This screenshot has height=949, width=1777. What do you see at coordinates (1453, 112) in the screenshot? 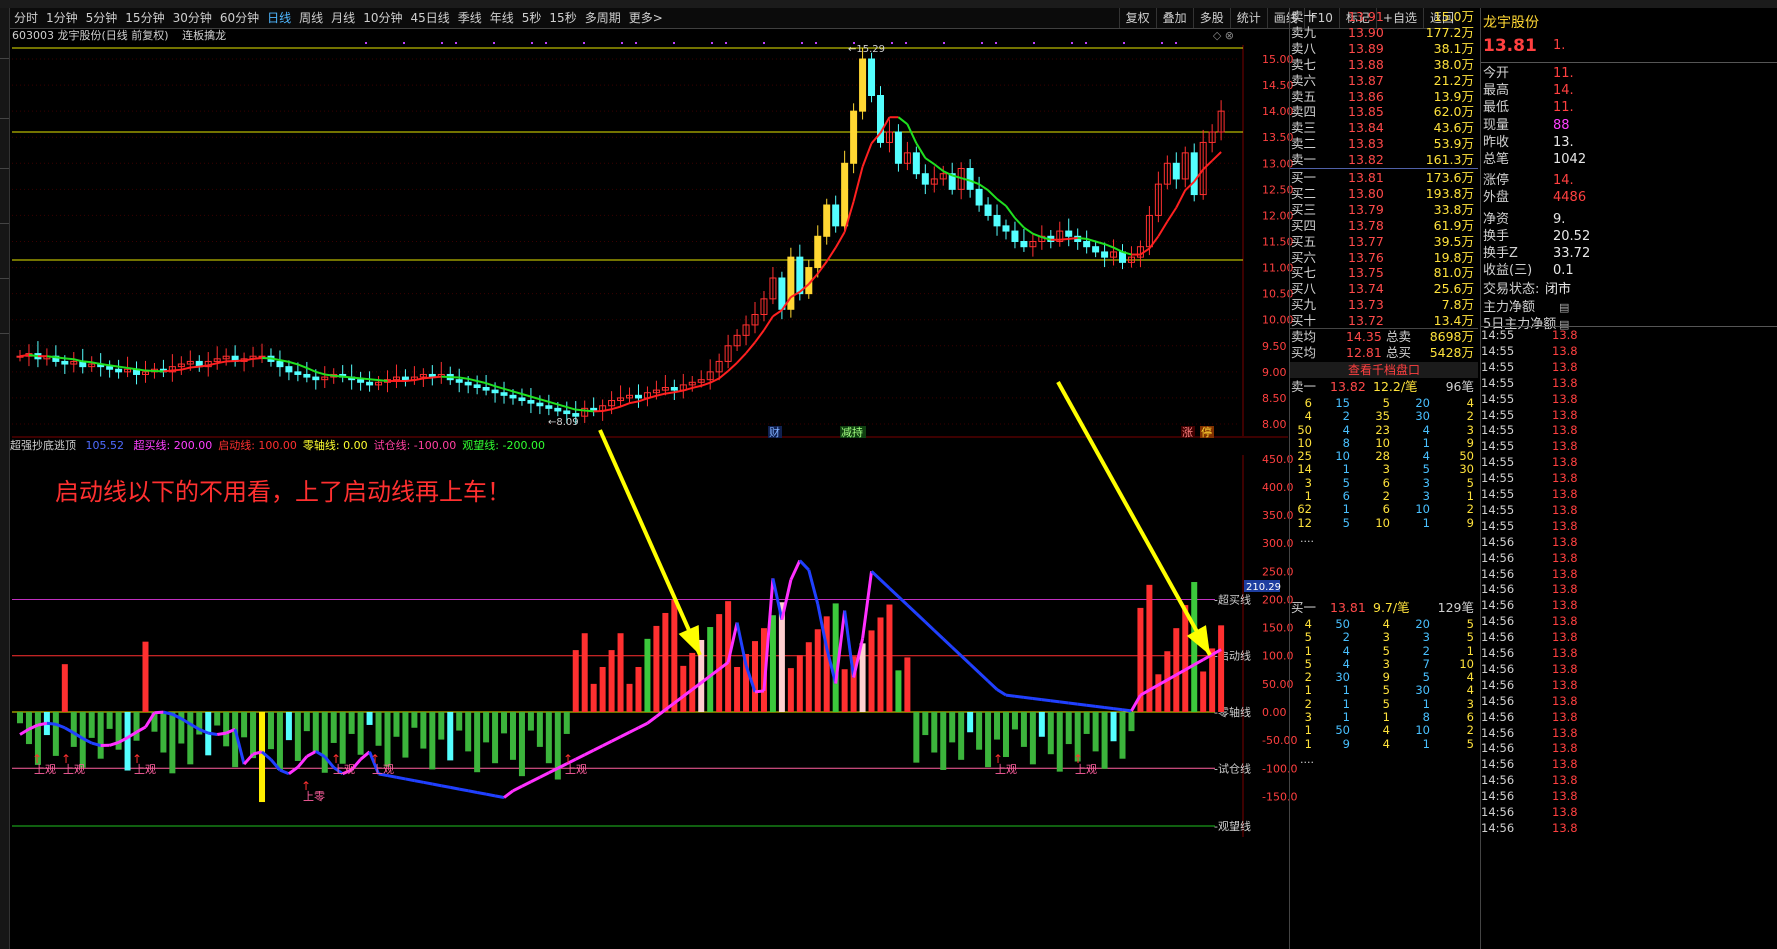
I see `ask-volume: 62.0万` at bounding box center [1453, 112].